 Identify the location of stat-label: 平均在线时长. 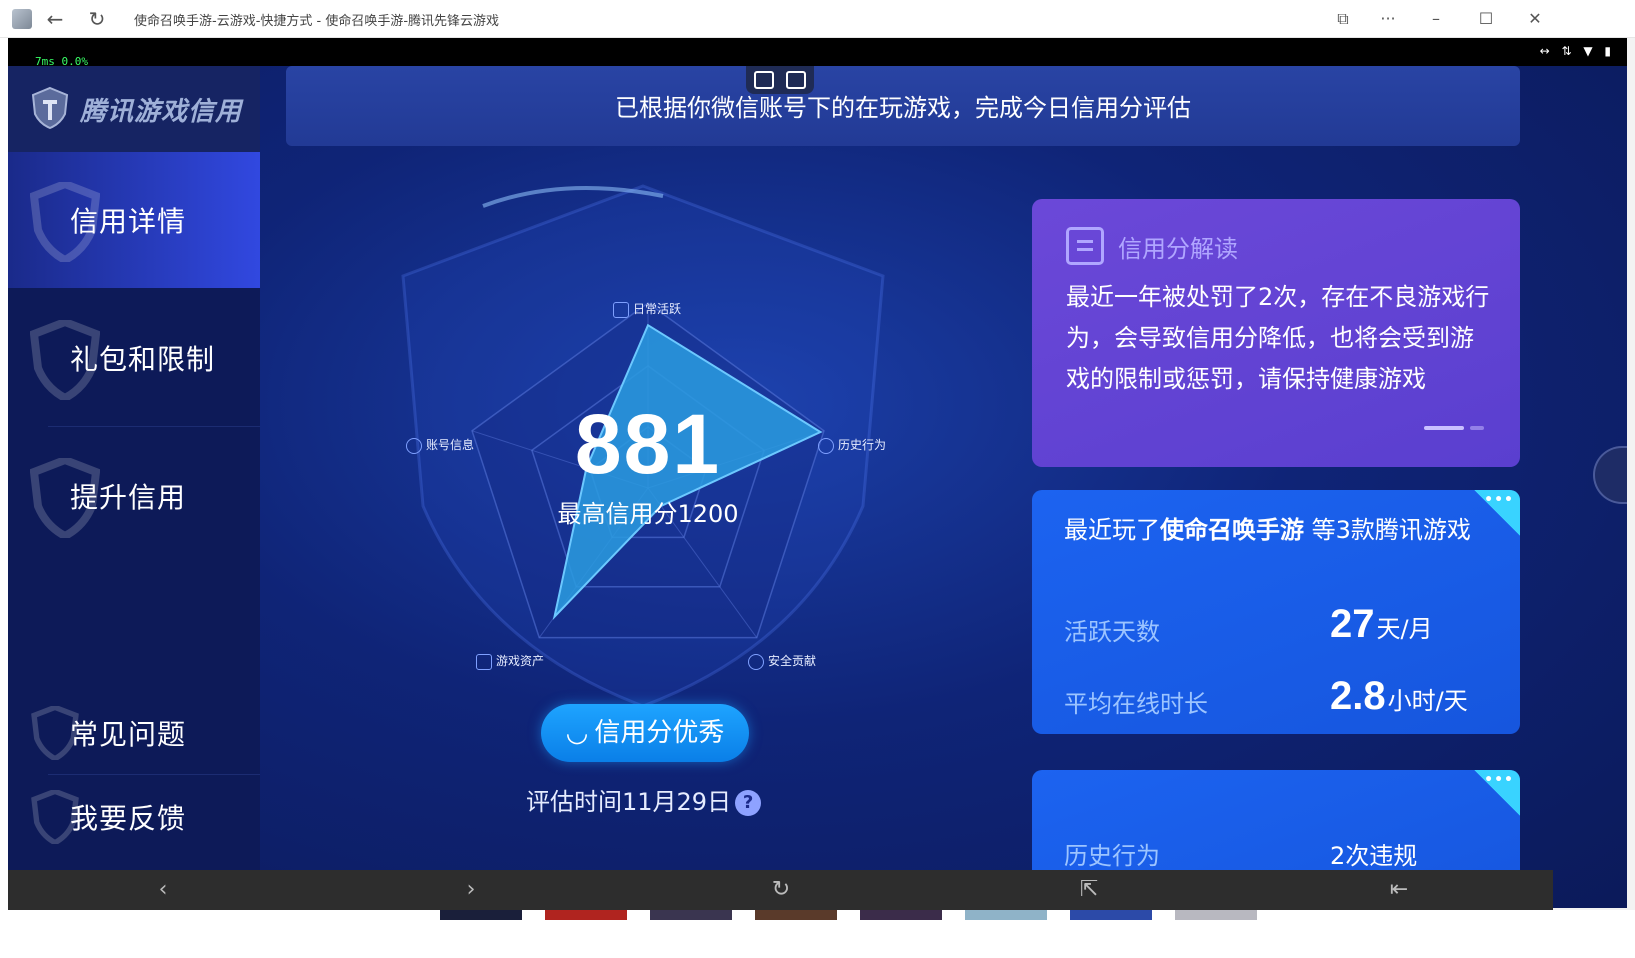
(1136, 704).